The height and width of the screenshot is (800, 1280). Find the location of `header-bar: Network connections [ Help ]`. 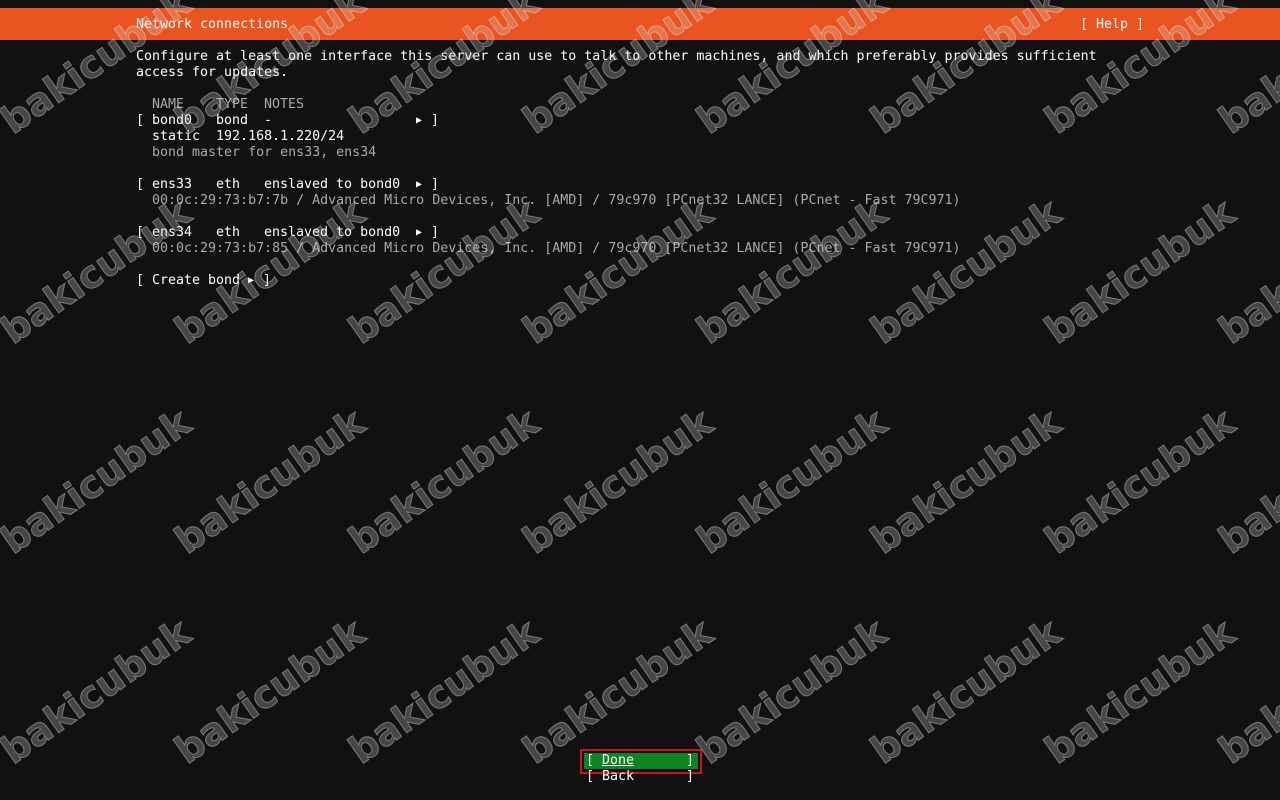

header-bar: Network connections [ Help ] is located at coordinates (640, 24).